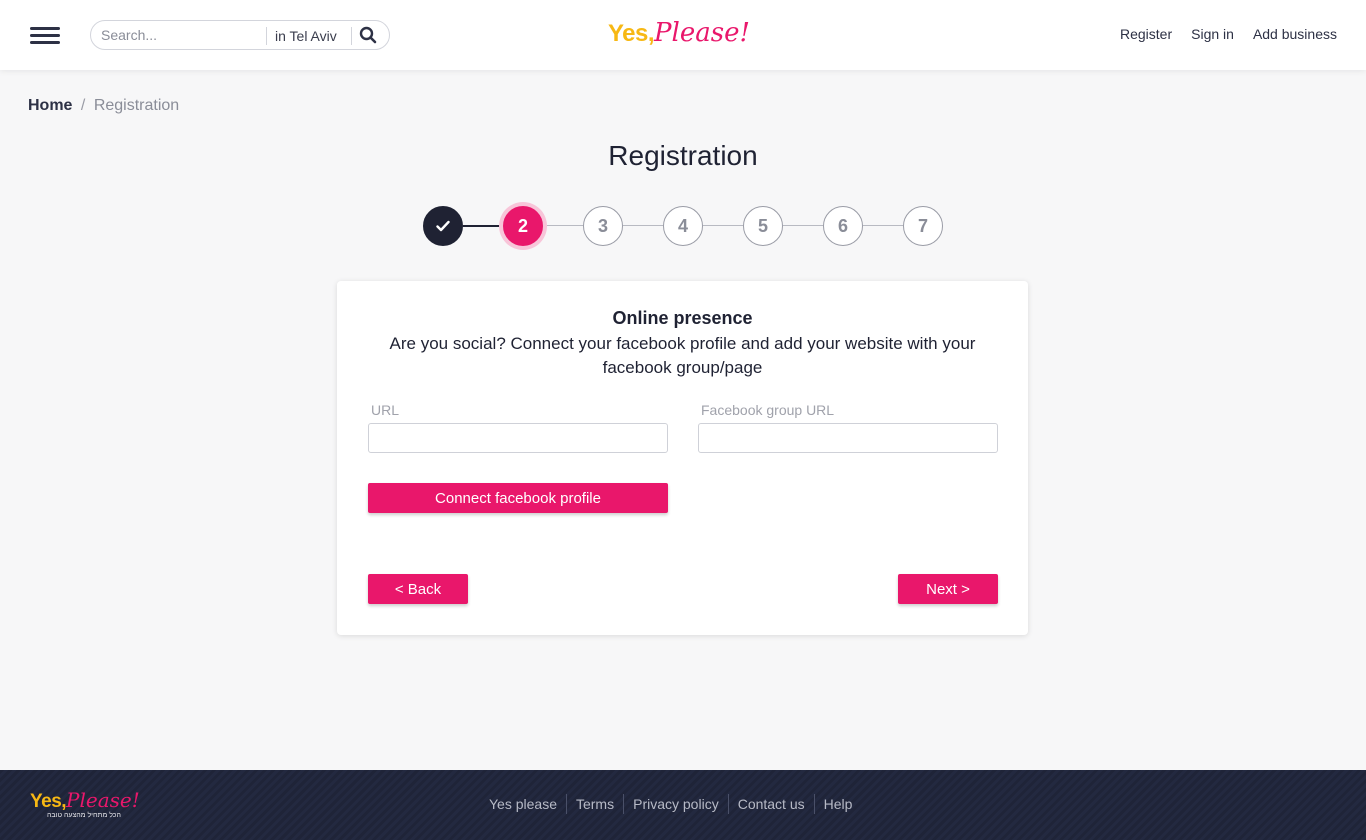 This screenshot has height=840, width=1366. I want to click on step-2: 2, so click(523, 226).